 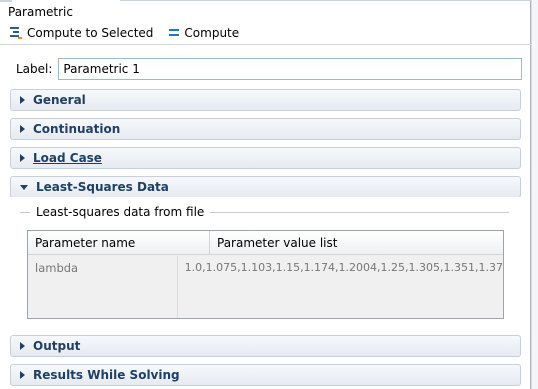 I want to click on toolbar: Compute to Selected Compute, so click(x=130, y=33).